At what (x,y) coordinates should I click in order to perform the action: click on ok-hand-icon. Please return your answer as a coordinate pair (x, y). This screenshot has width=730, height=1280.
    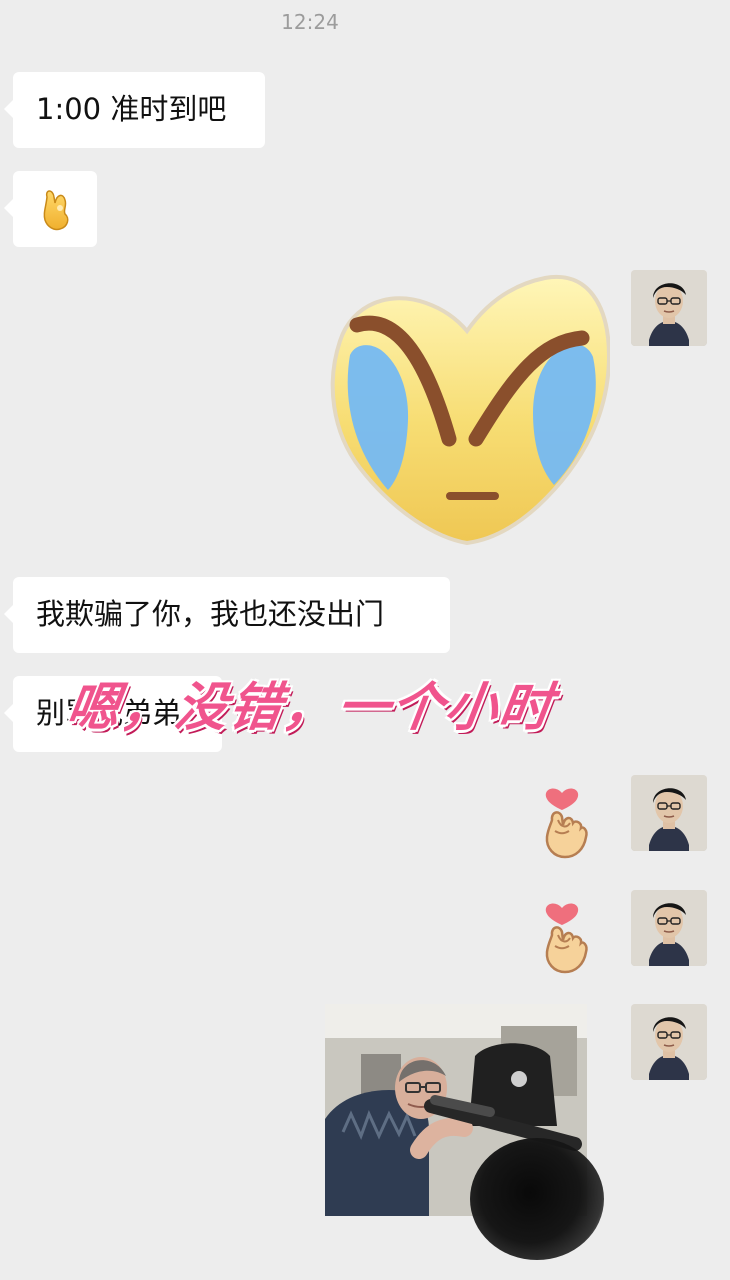
    Looking at the image, I should click on (56, 210).